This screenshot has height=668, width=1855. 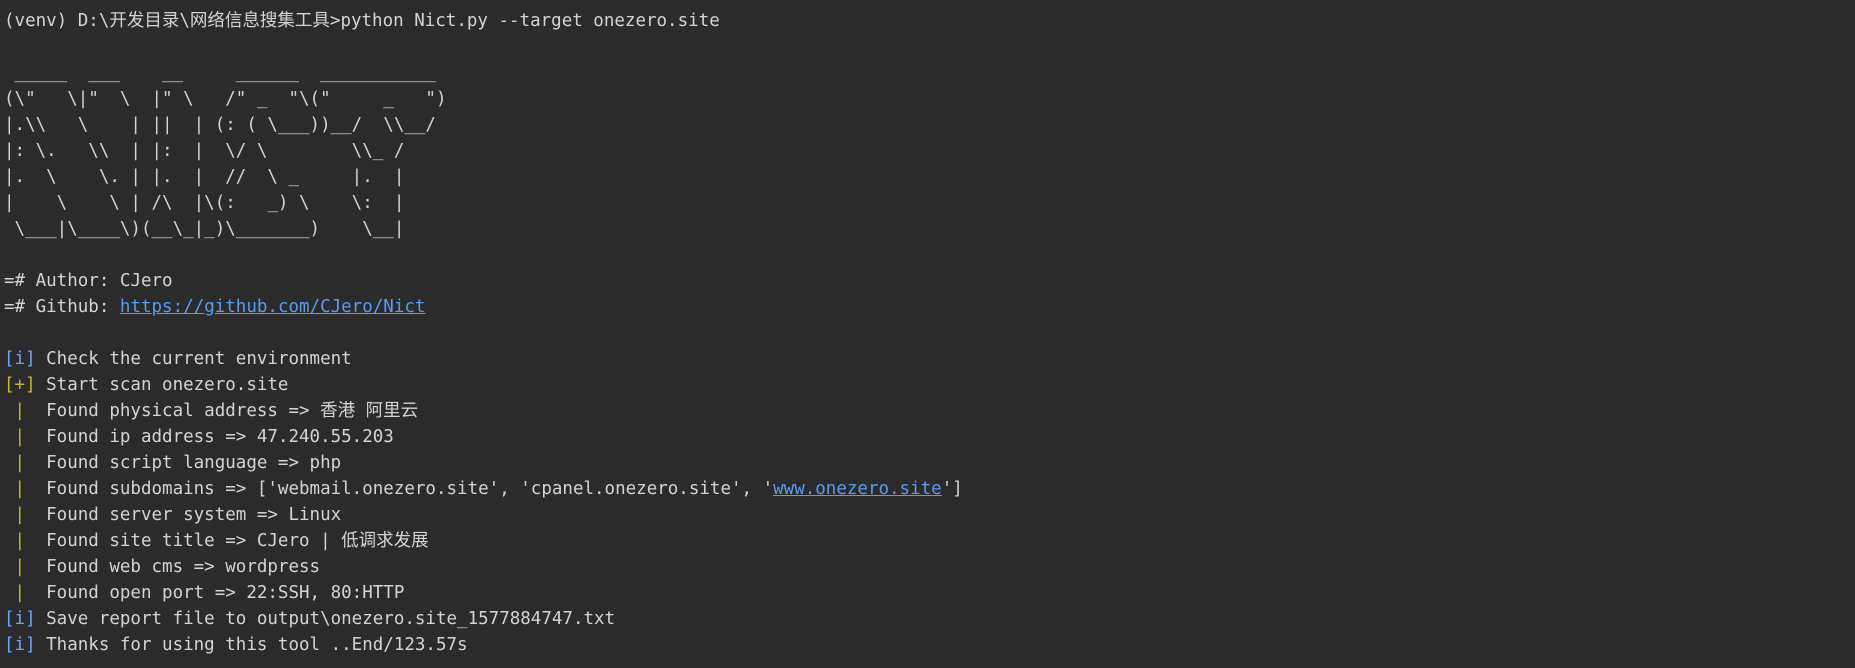 What do you see at coordinates (204, 593) in the screenshot?
I see `log-open-port: | Found open port => 22:SSH, 80:HTTP` at bounding box center [204, 593].